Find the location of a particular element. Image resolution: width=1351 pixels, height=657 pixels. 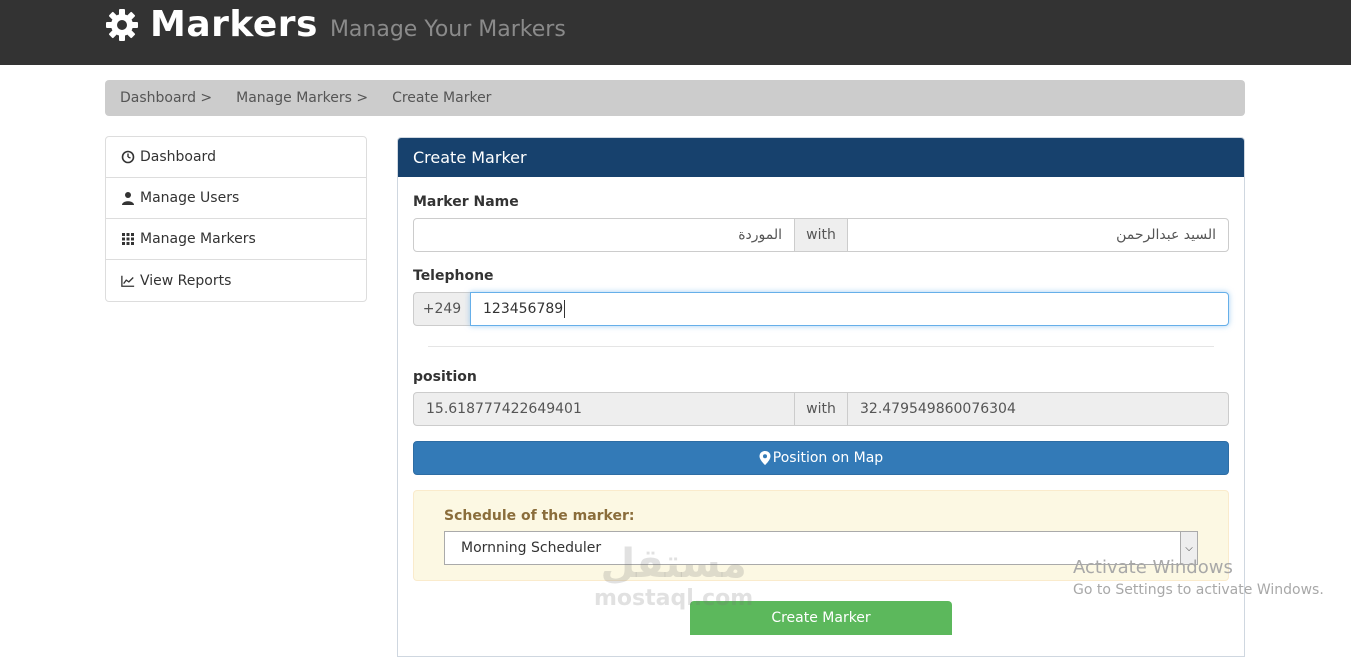

watermark-arabic: مستقل is located at coordinates (673, 564).